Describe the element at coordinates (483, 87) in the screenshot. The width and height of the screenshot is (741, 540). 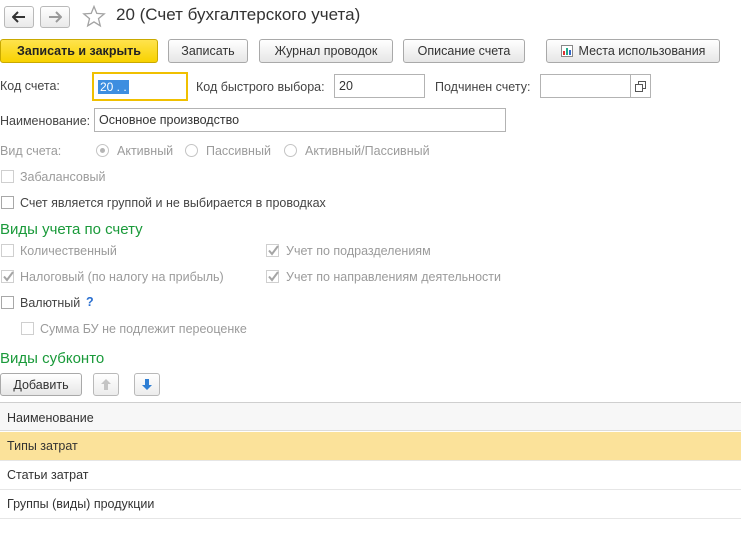
I see `parent-account-label: Подчинен счету:` at that location.